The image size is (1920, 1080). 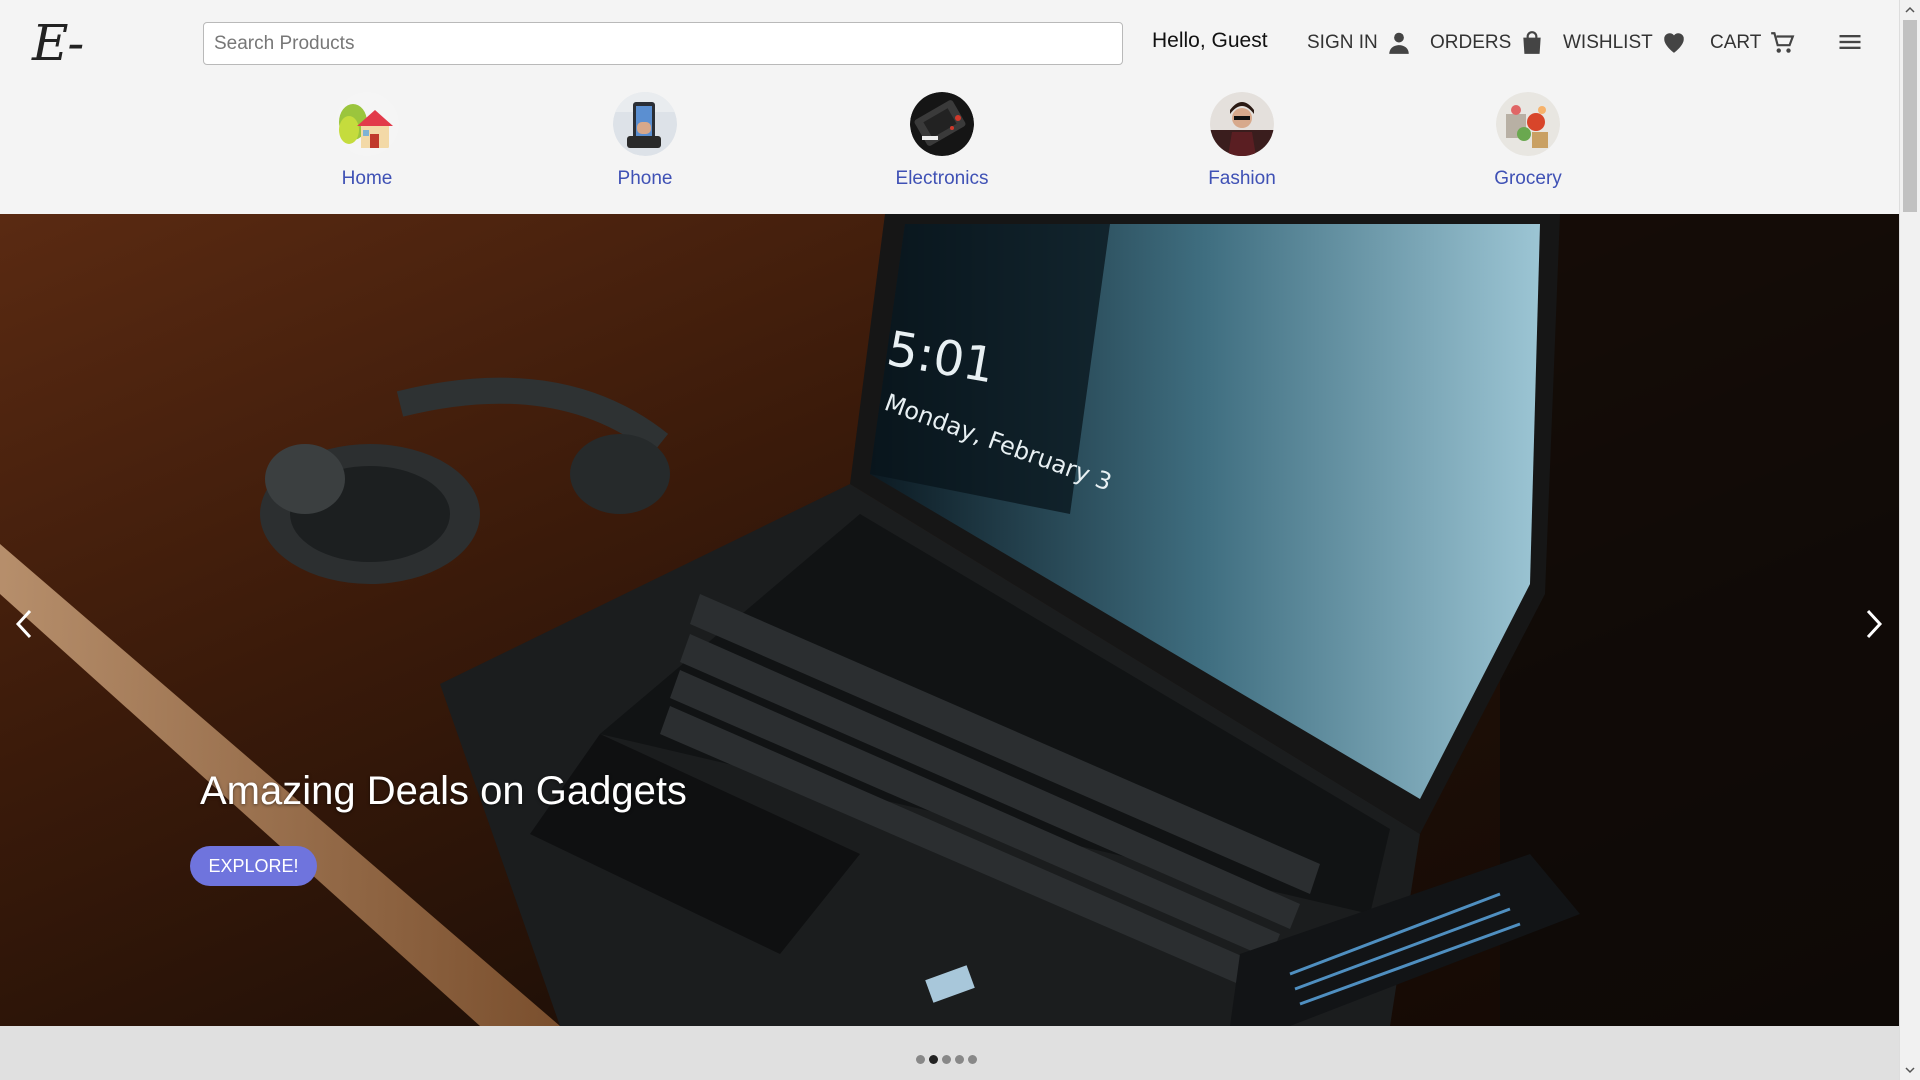 What do you see at coordinates (1242, 124) in the screenshot?
I see `fashion-category-icon` at bounding box center [1242, 124].